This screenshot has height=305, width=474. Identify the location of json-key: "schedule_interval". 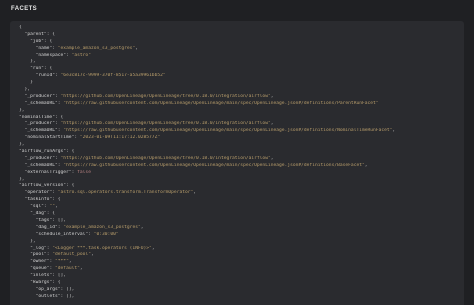
(62, 234).